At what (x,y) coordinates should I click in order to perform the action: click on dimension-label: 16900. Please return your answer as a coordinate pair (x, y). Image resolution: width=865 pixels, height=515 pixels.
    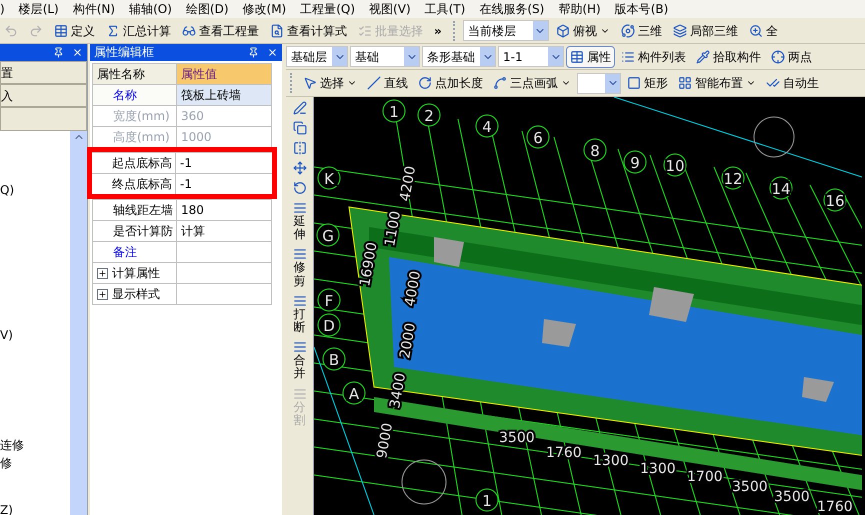
    Looking at the image, I should click on (369, 264).